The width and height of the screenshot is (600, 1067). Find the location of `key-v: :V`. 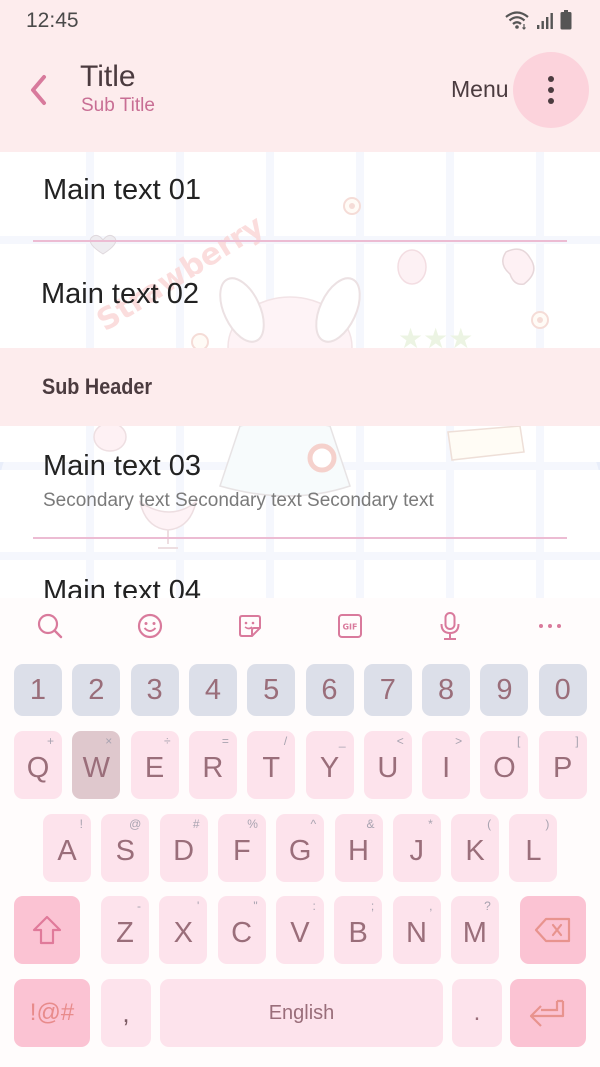

key-v: :V is located at coordinates (299, 930).